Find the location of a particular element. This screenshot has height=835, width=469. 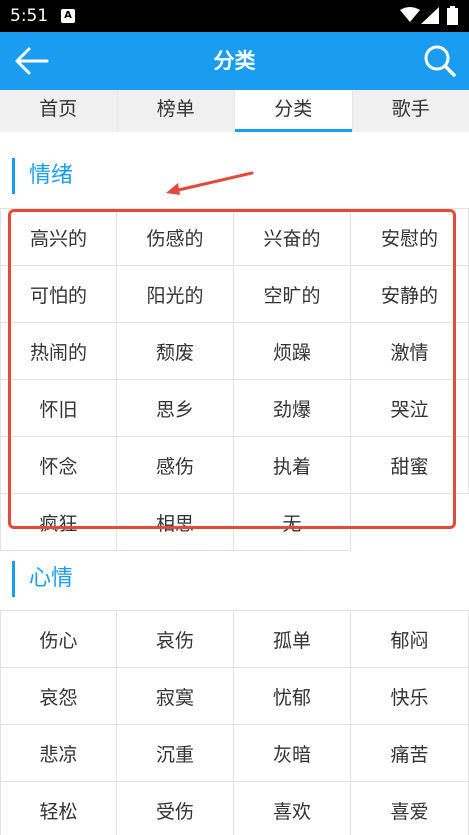

page-title: 分类 is located at coordinates (234, 61).